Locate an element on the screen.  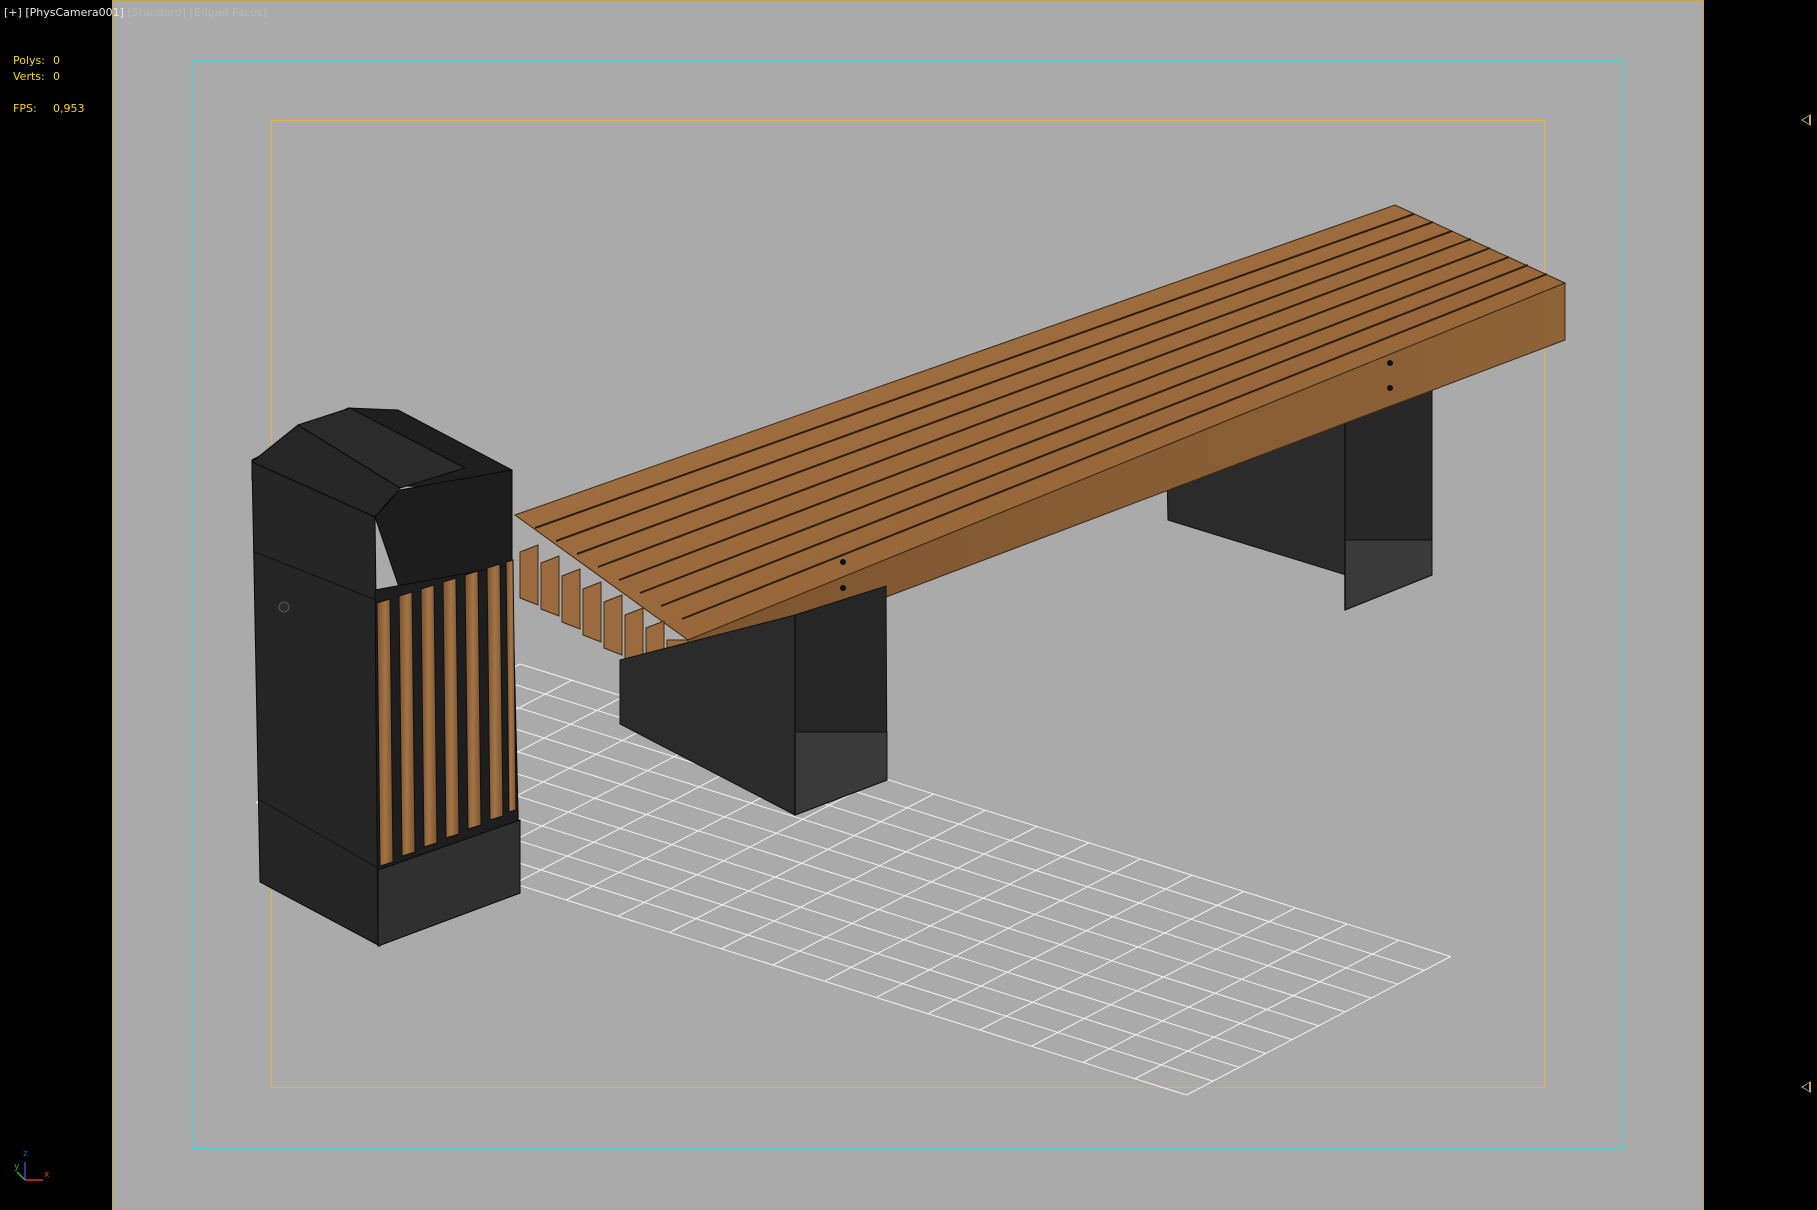
trash-bin-lock is located at coordinates (284, 607).